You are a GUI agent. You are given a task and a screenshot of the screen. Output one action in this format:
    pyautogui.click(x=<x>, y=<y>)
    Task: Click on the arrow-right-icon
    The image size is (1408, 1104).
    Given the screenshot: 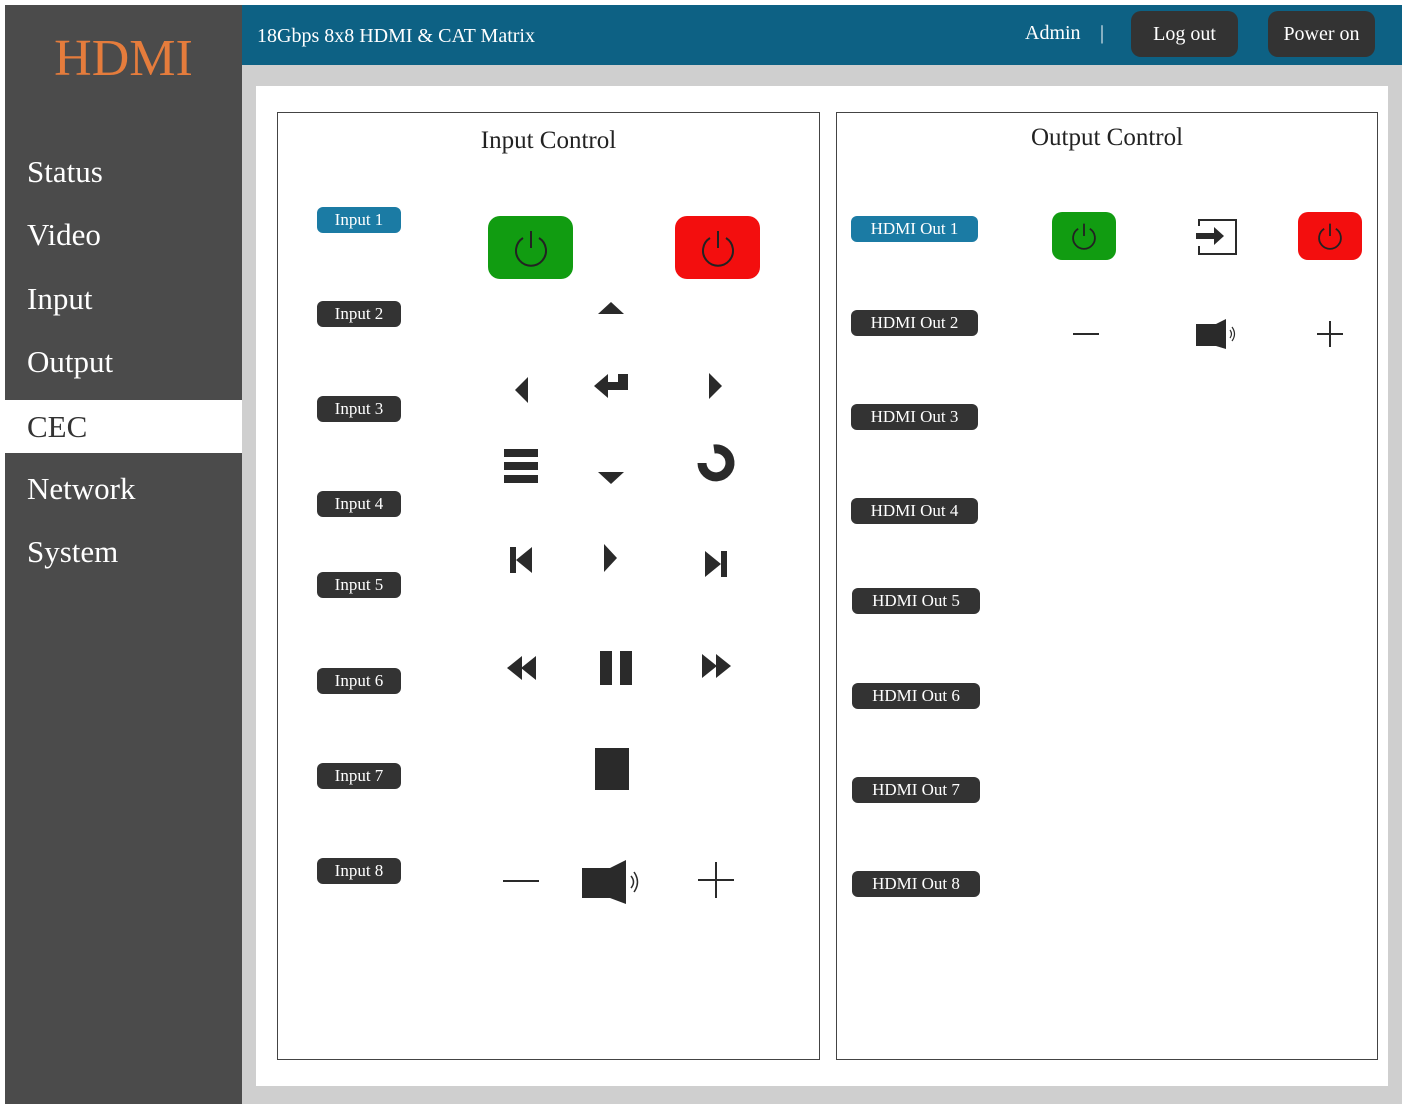 What is the action you would take?
    pyautogui.click(x=715, y=386)
    